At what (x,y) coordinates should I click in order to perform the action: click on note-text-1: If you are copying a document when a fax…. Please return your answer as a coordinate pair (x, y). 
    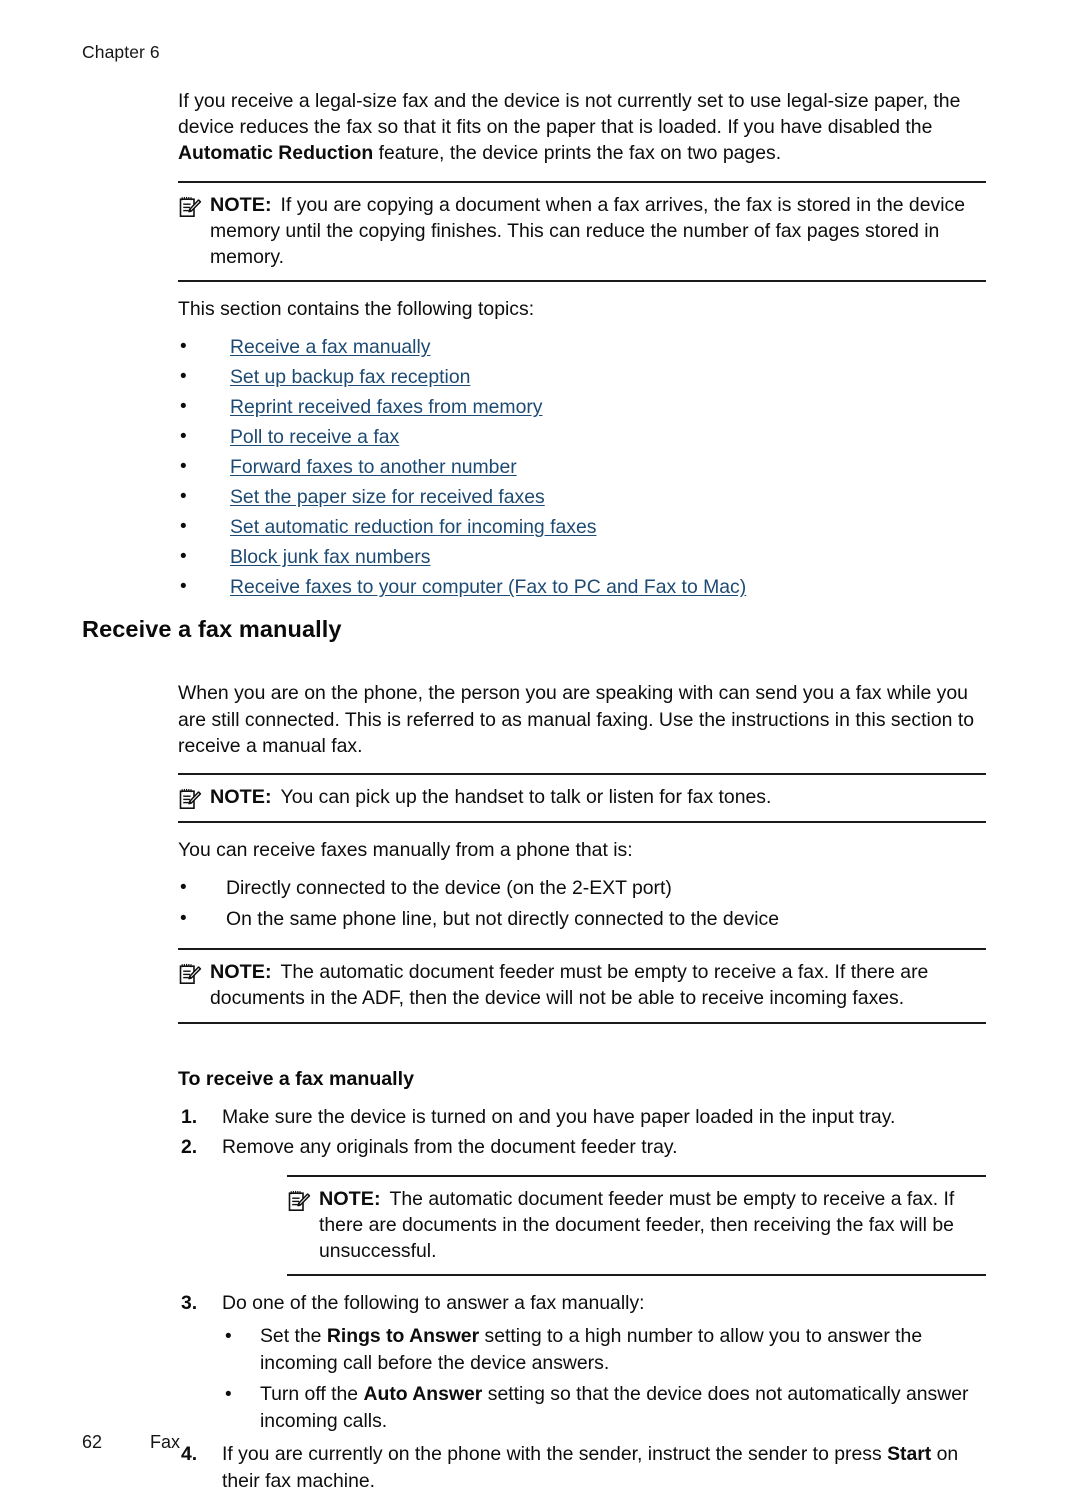
    Looking at the image, I should click on (587, 231).